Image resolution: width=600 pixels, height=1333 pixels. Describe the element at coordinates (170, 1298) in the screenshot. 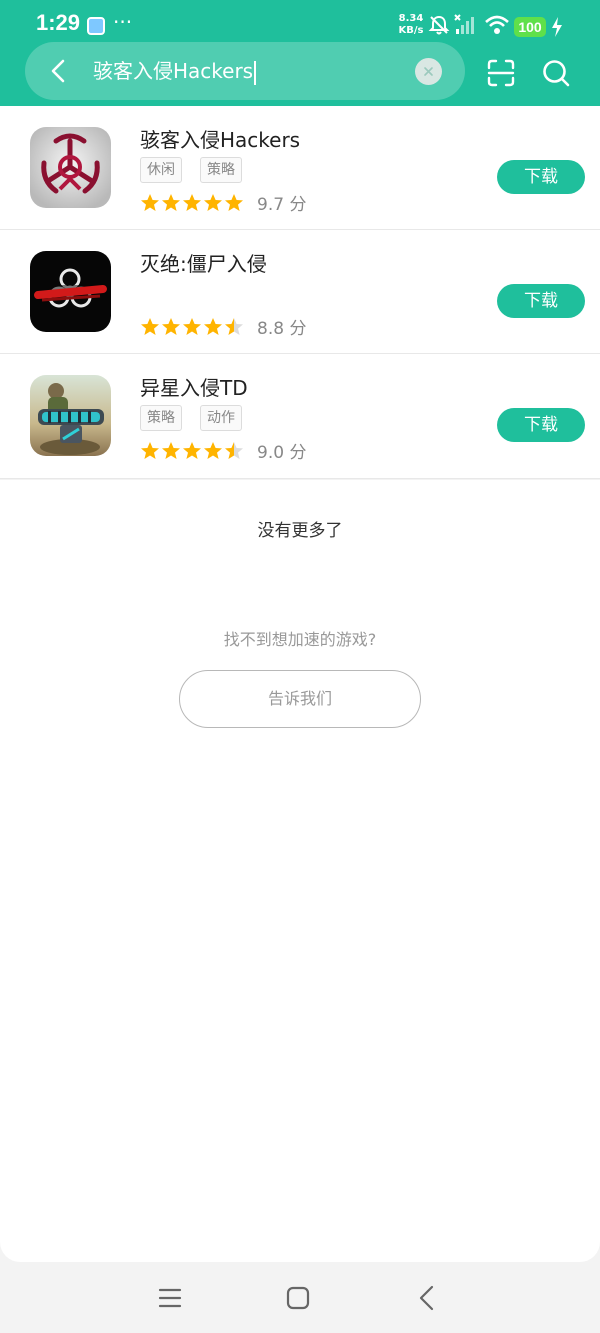

I see `recent-apps-icon` at that location.